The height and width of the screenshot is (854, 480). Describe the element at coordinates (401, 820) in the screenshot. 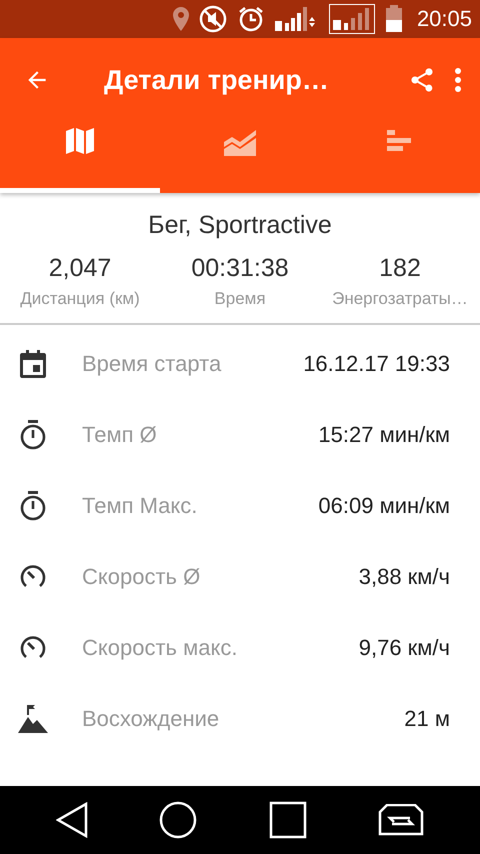

I see `sim-swap-icon` at that location.